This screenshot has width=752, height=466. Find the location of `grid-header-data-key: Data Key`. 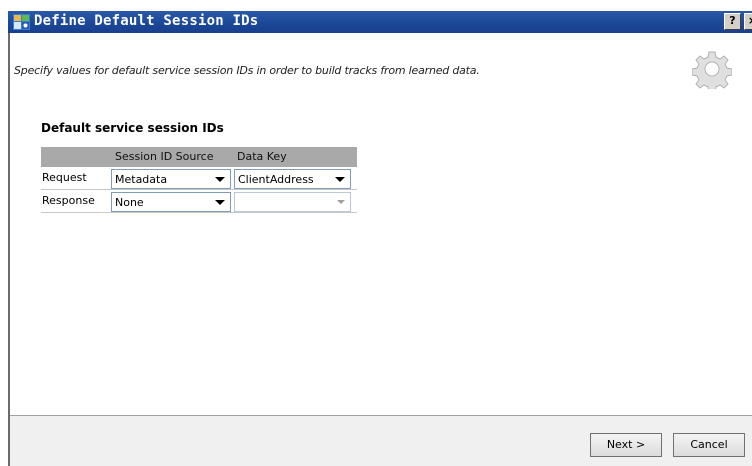

grid-header-data-key: Data Key is located at coordinates (262, 156).